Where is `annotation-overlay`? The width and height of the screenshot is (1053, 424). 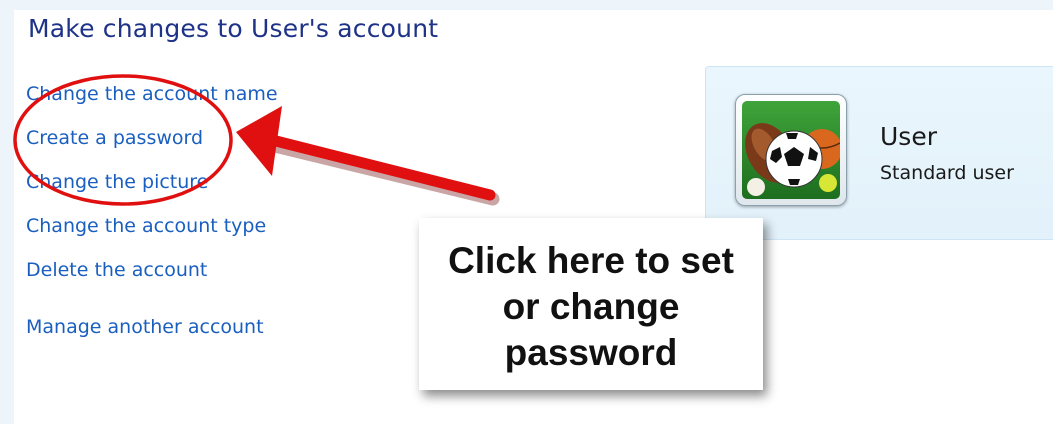 annotation-overlay is located at coordinates (256, 140).